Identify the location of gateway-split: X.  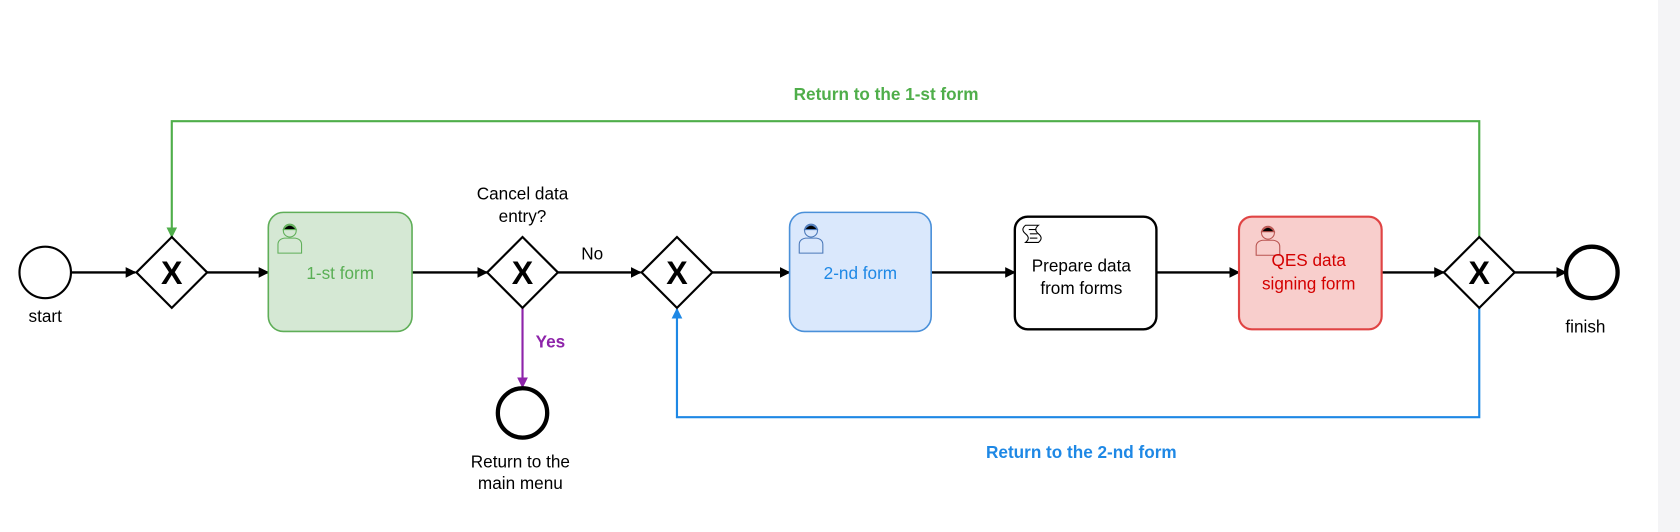
(1479, 272).